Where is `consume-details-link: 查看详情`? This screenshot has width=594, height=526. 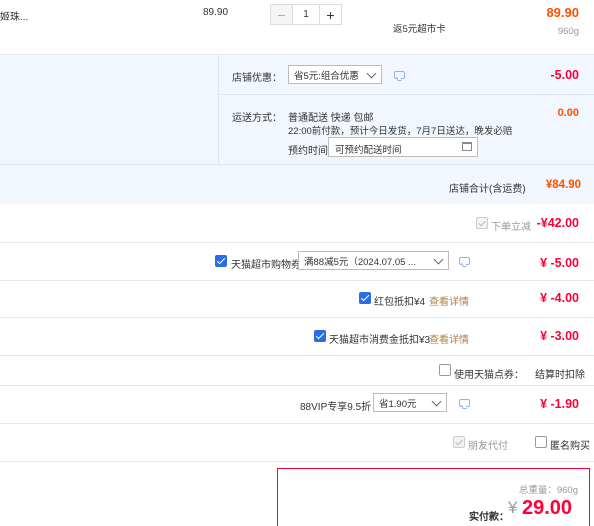
consume-details-link: 查看详情 is located at coordinates (449, 338).